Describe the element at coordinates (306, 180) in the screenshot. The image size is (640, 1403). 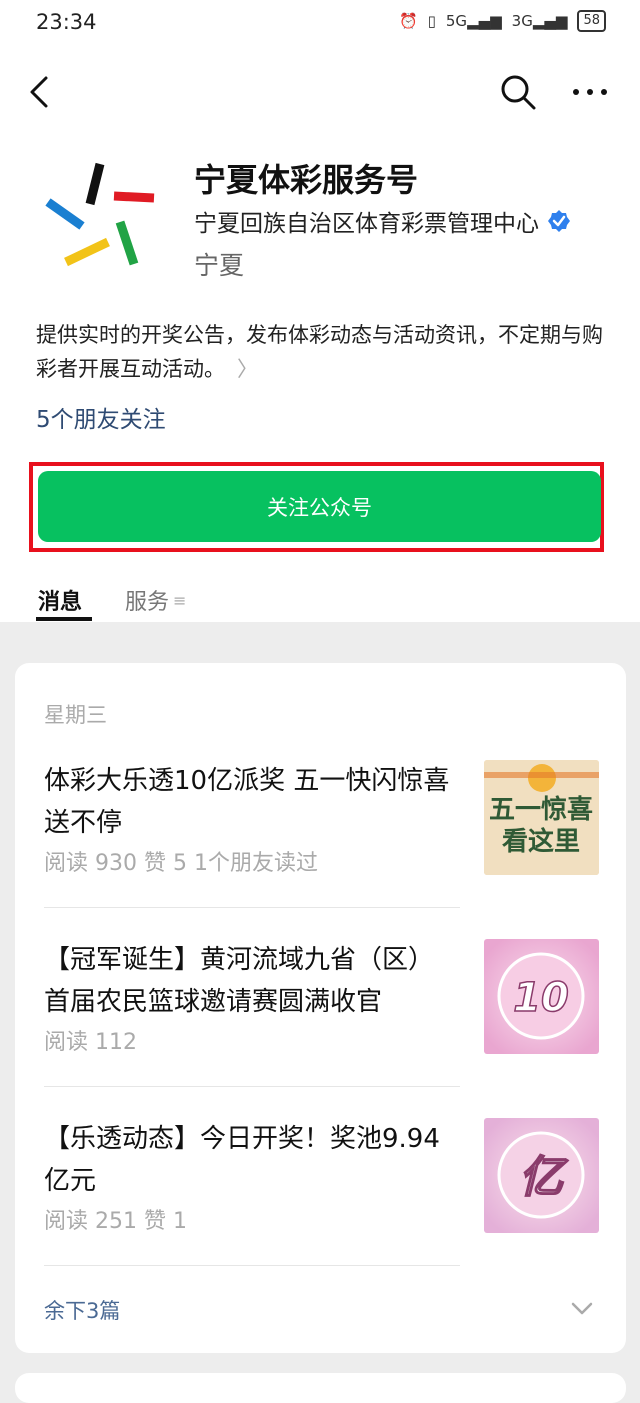
I see `account-name: 宁夏体彩服务号` at that location.